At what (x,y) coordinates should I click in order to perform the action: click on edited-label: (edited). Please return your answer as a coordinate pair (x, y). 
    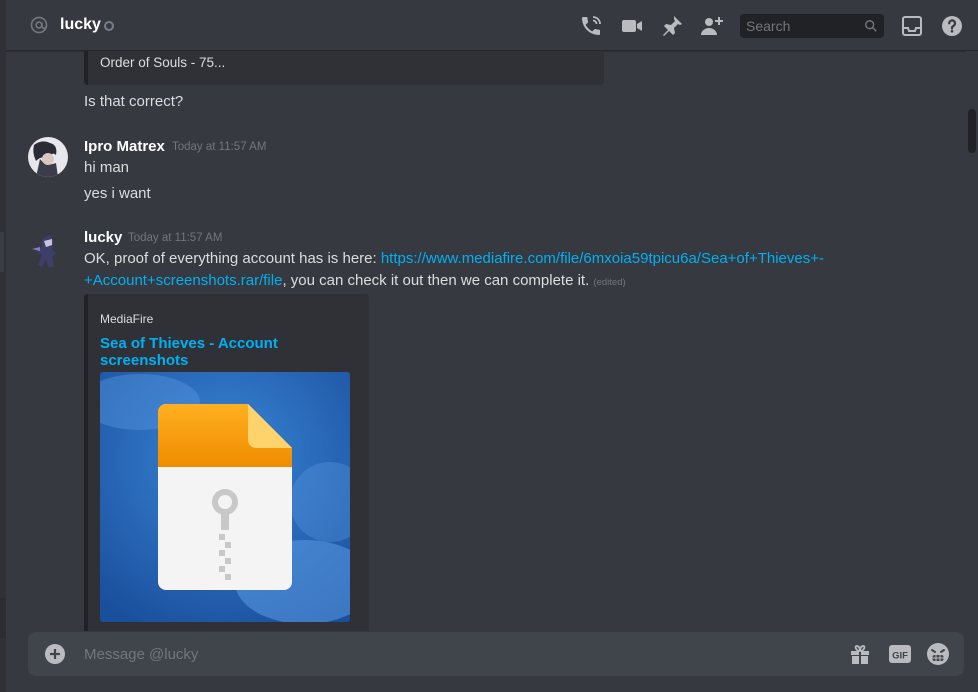
    Looking at the image, I should click on (609, 282).